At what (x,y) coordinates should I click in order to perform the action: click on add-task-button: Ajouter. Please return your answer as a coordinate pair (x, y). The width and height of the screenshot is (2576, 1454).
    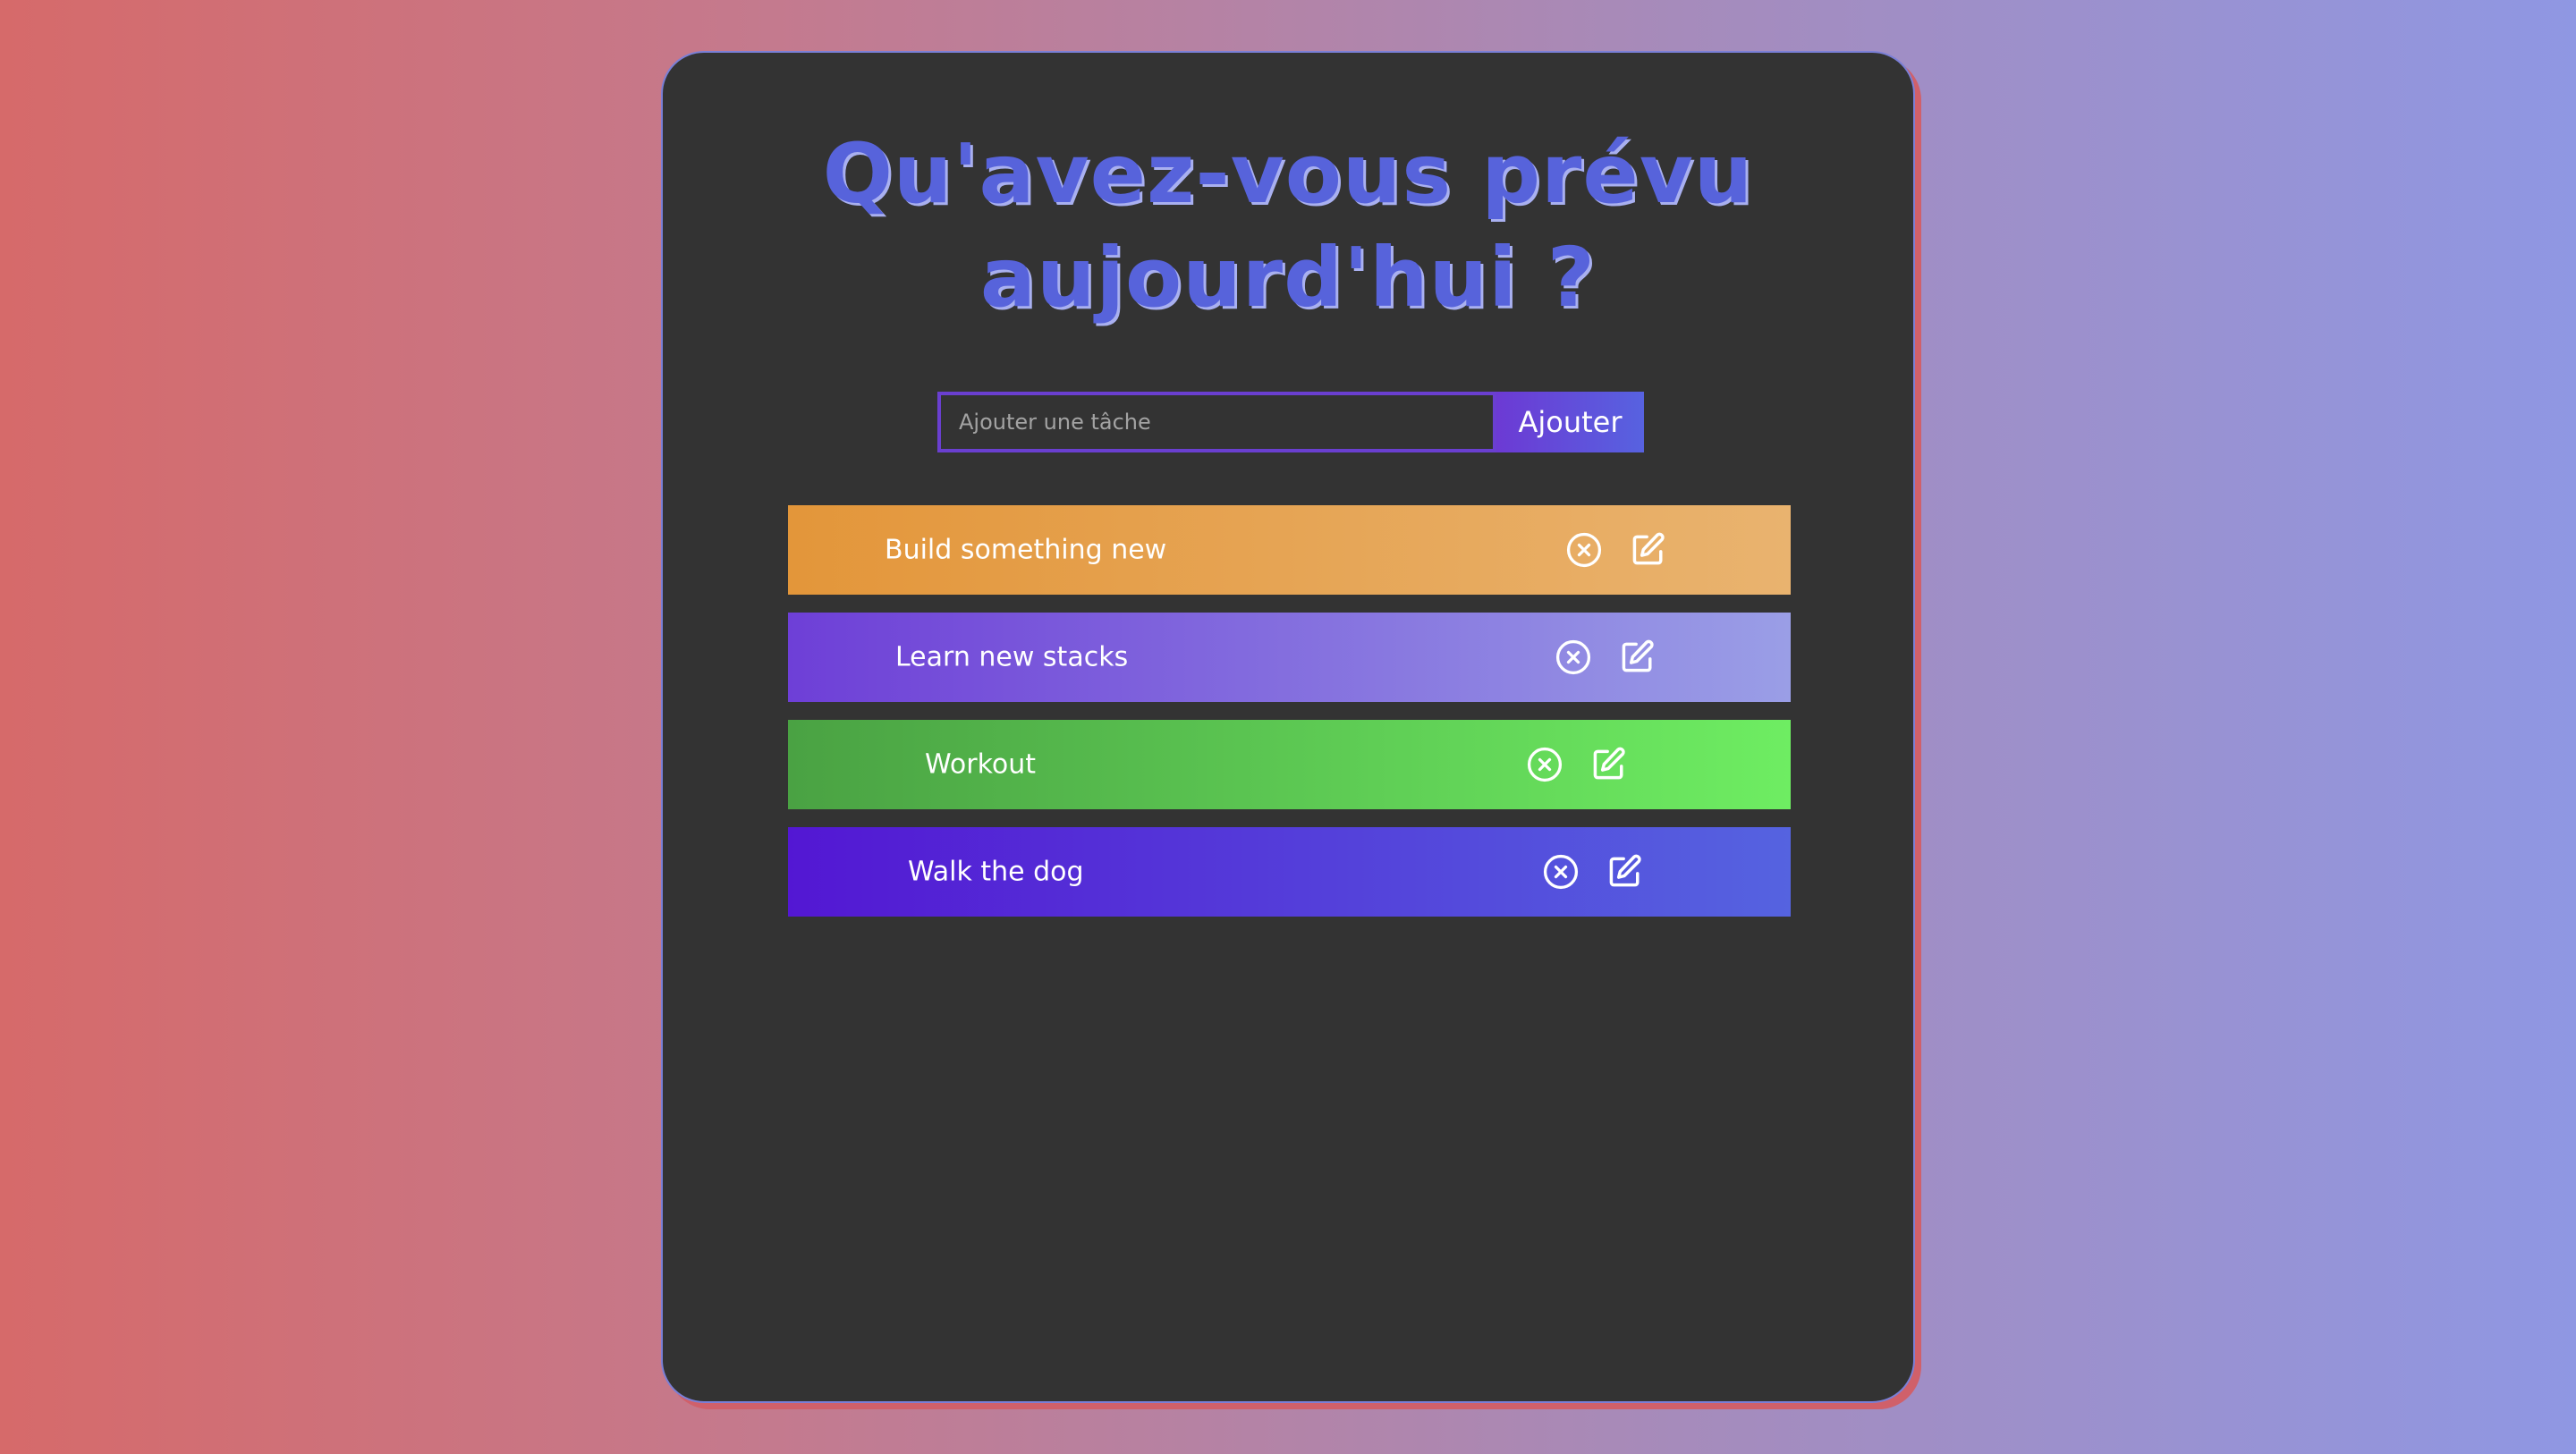
    Looking at the image, I should click on (1570, 422).